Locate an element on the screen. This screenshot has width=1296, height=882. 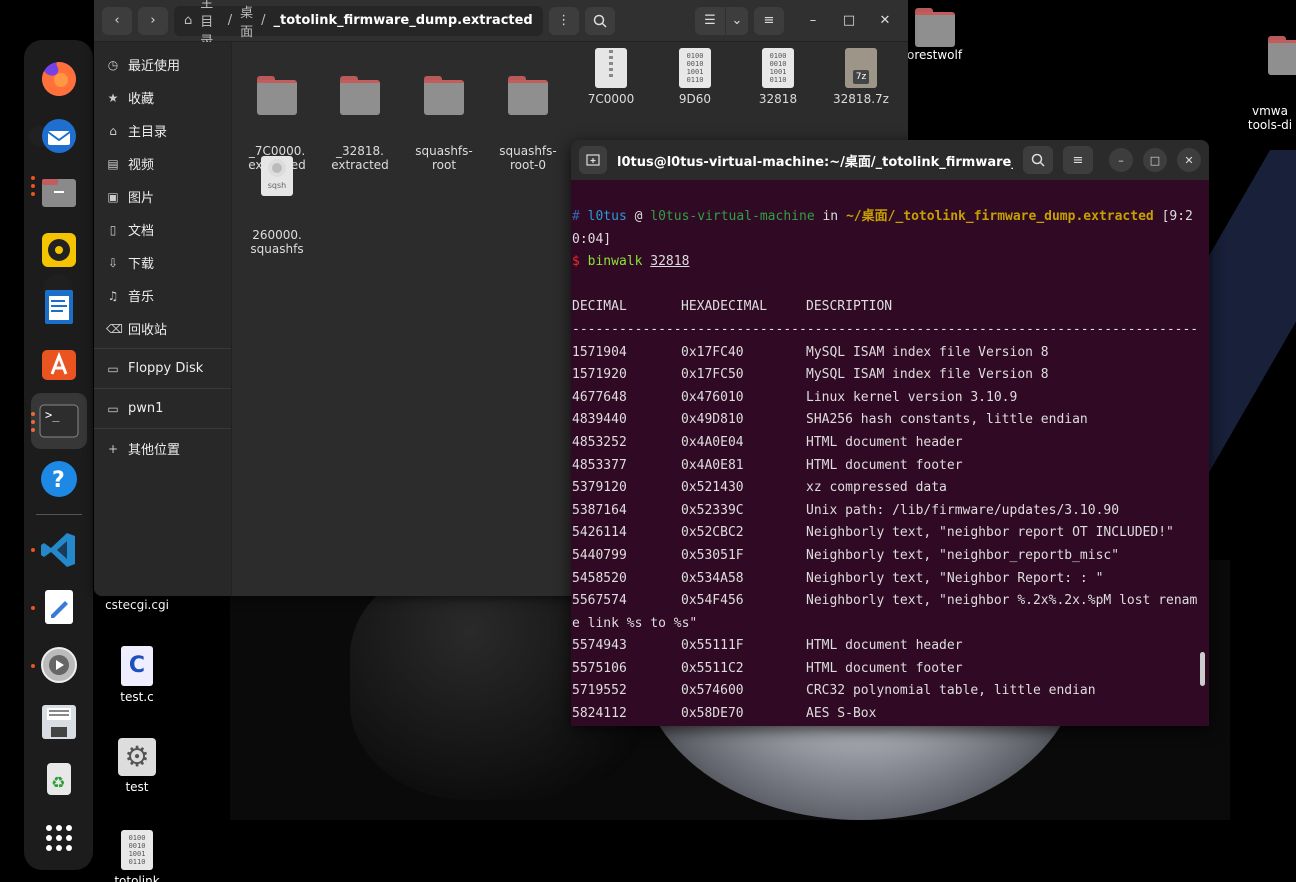
forward-button: › is located at coordinates (153, 20).